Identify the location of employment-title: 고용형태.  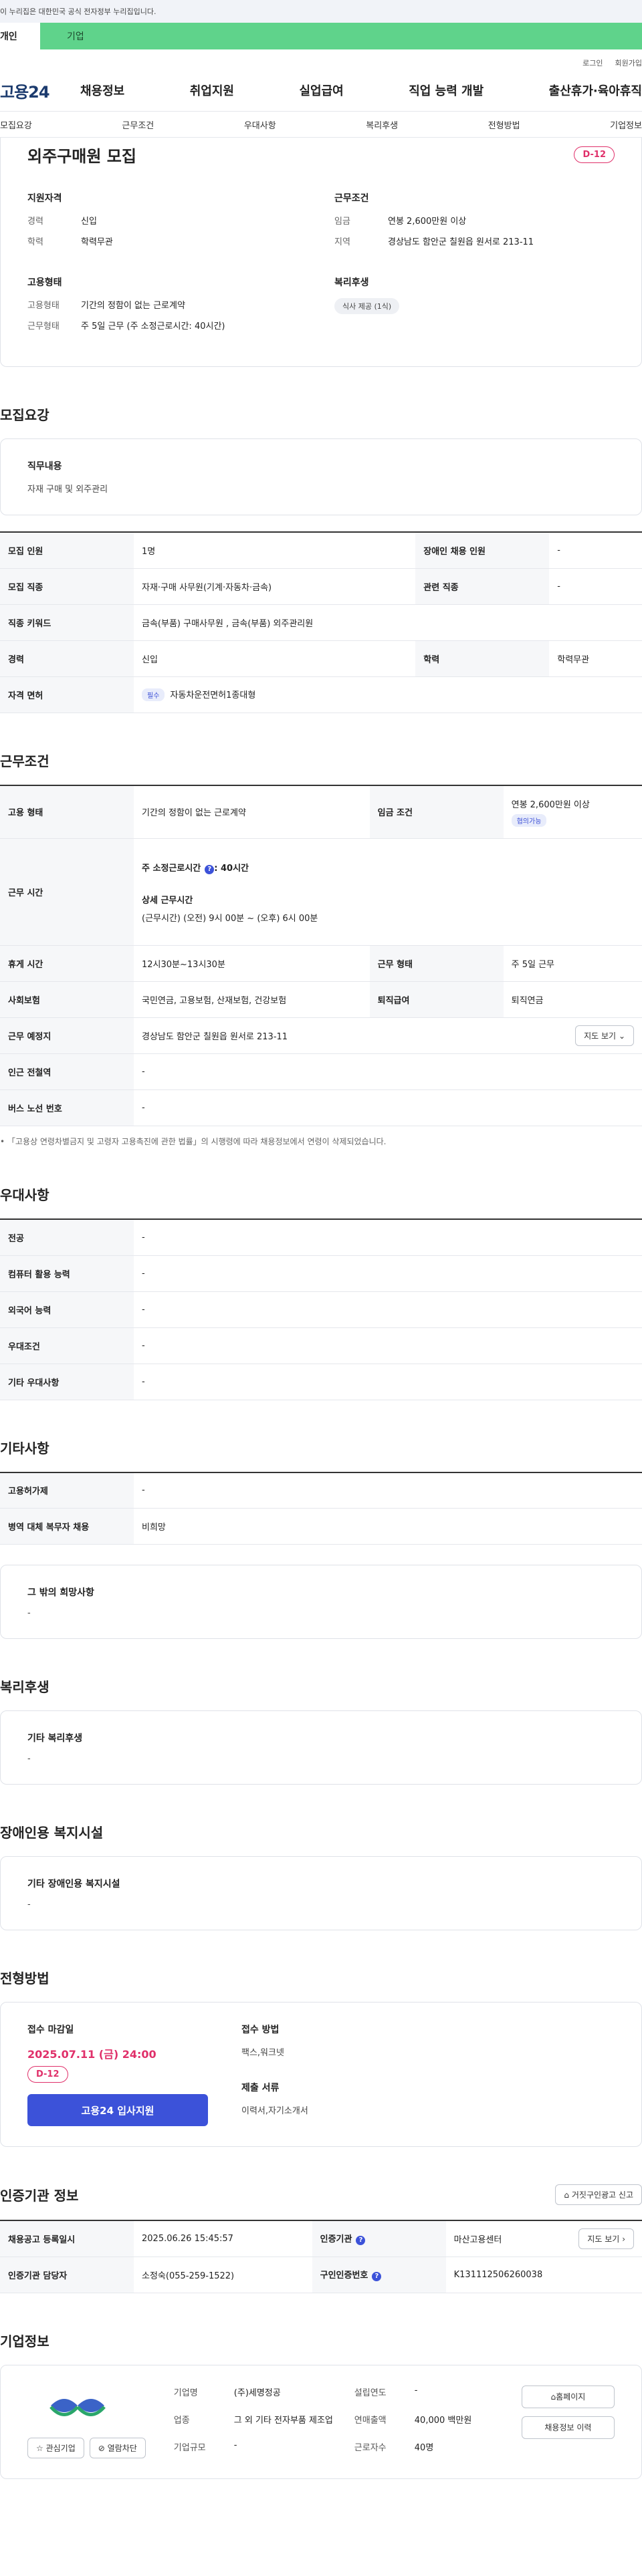
(44, 282).